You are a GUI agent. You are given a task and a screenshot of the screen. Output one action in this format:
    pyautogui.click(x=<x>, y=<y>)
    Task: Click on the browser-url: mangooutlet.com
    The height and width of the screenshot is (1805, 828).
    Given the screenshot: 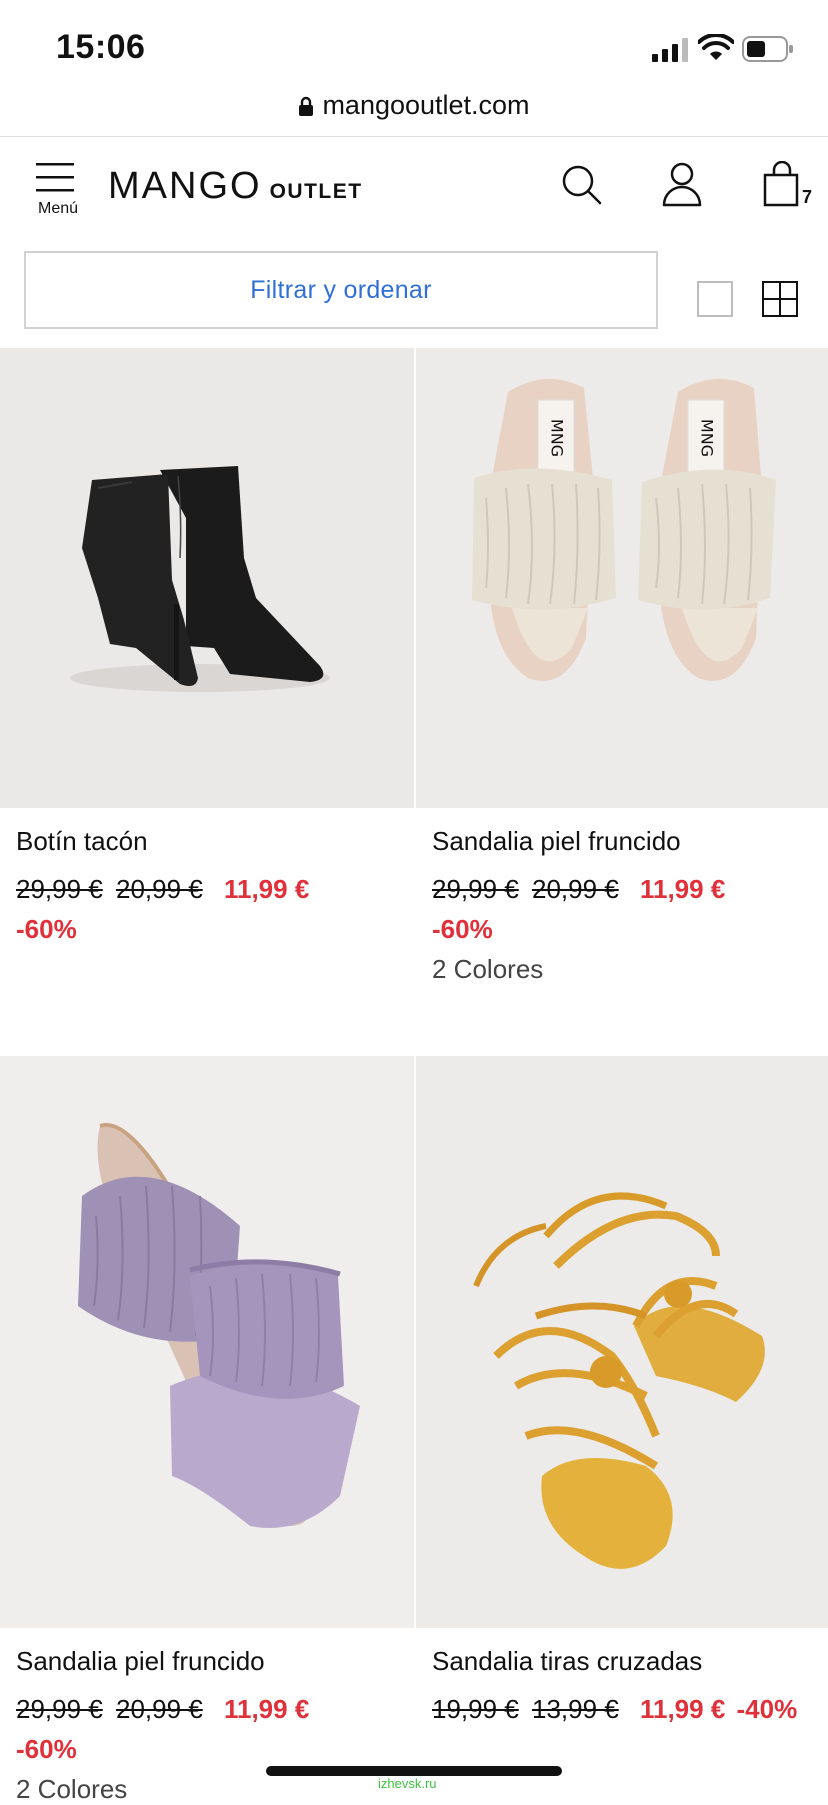 What is the action you would take?
    pyautogui.click(x=426, y=105)
    